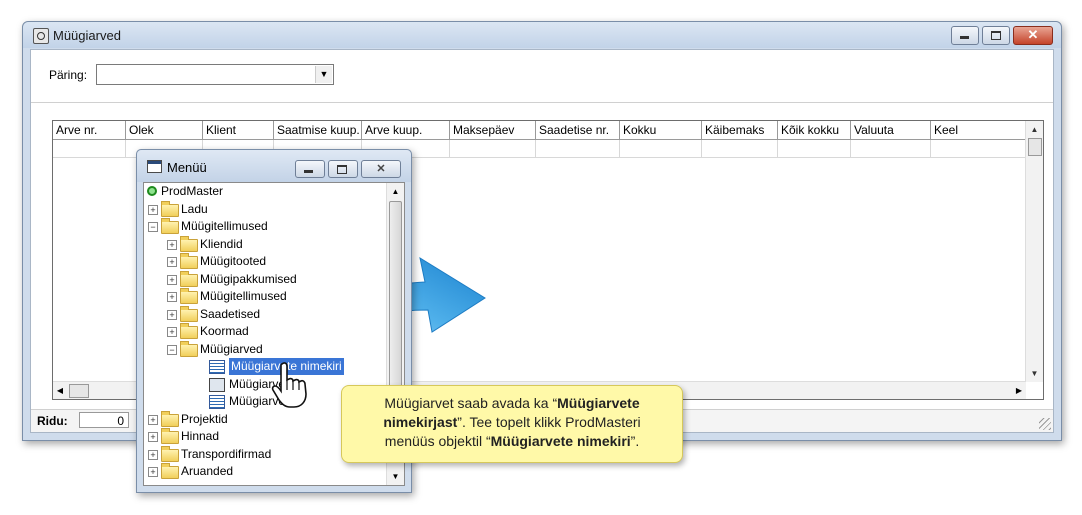  Describe the element at coordinates (230, 313) in the screenshot. I see `tree-item-label: Saadetised` at that location.